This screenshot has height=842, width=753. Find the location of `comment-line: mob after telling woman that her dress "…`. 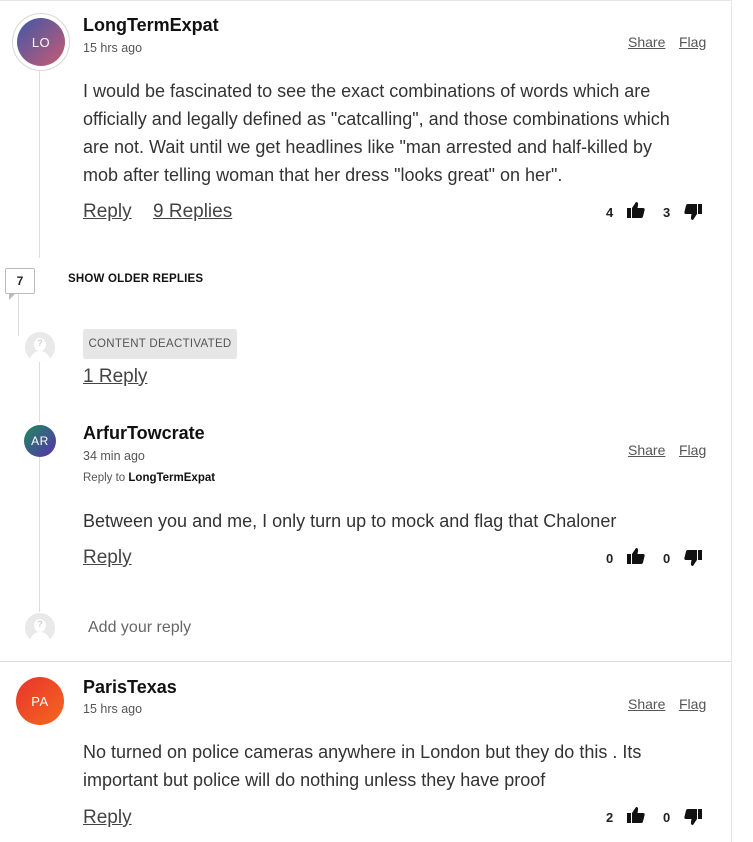

comment-line: mob after telling woman that her dress "… is located at coordinates (323, 175).